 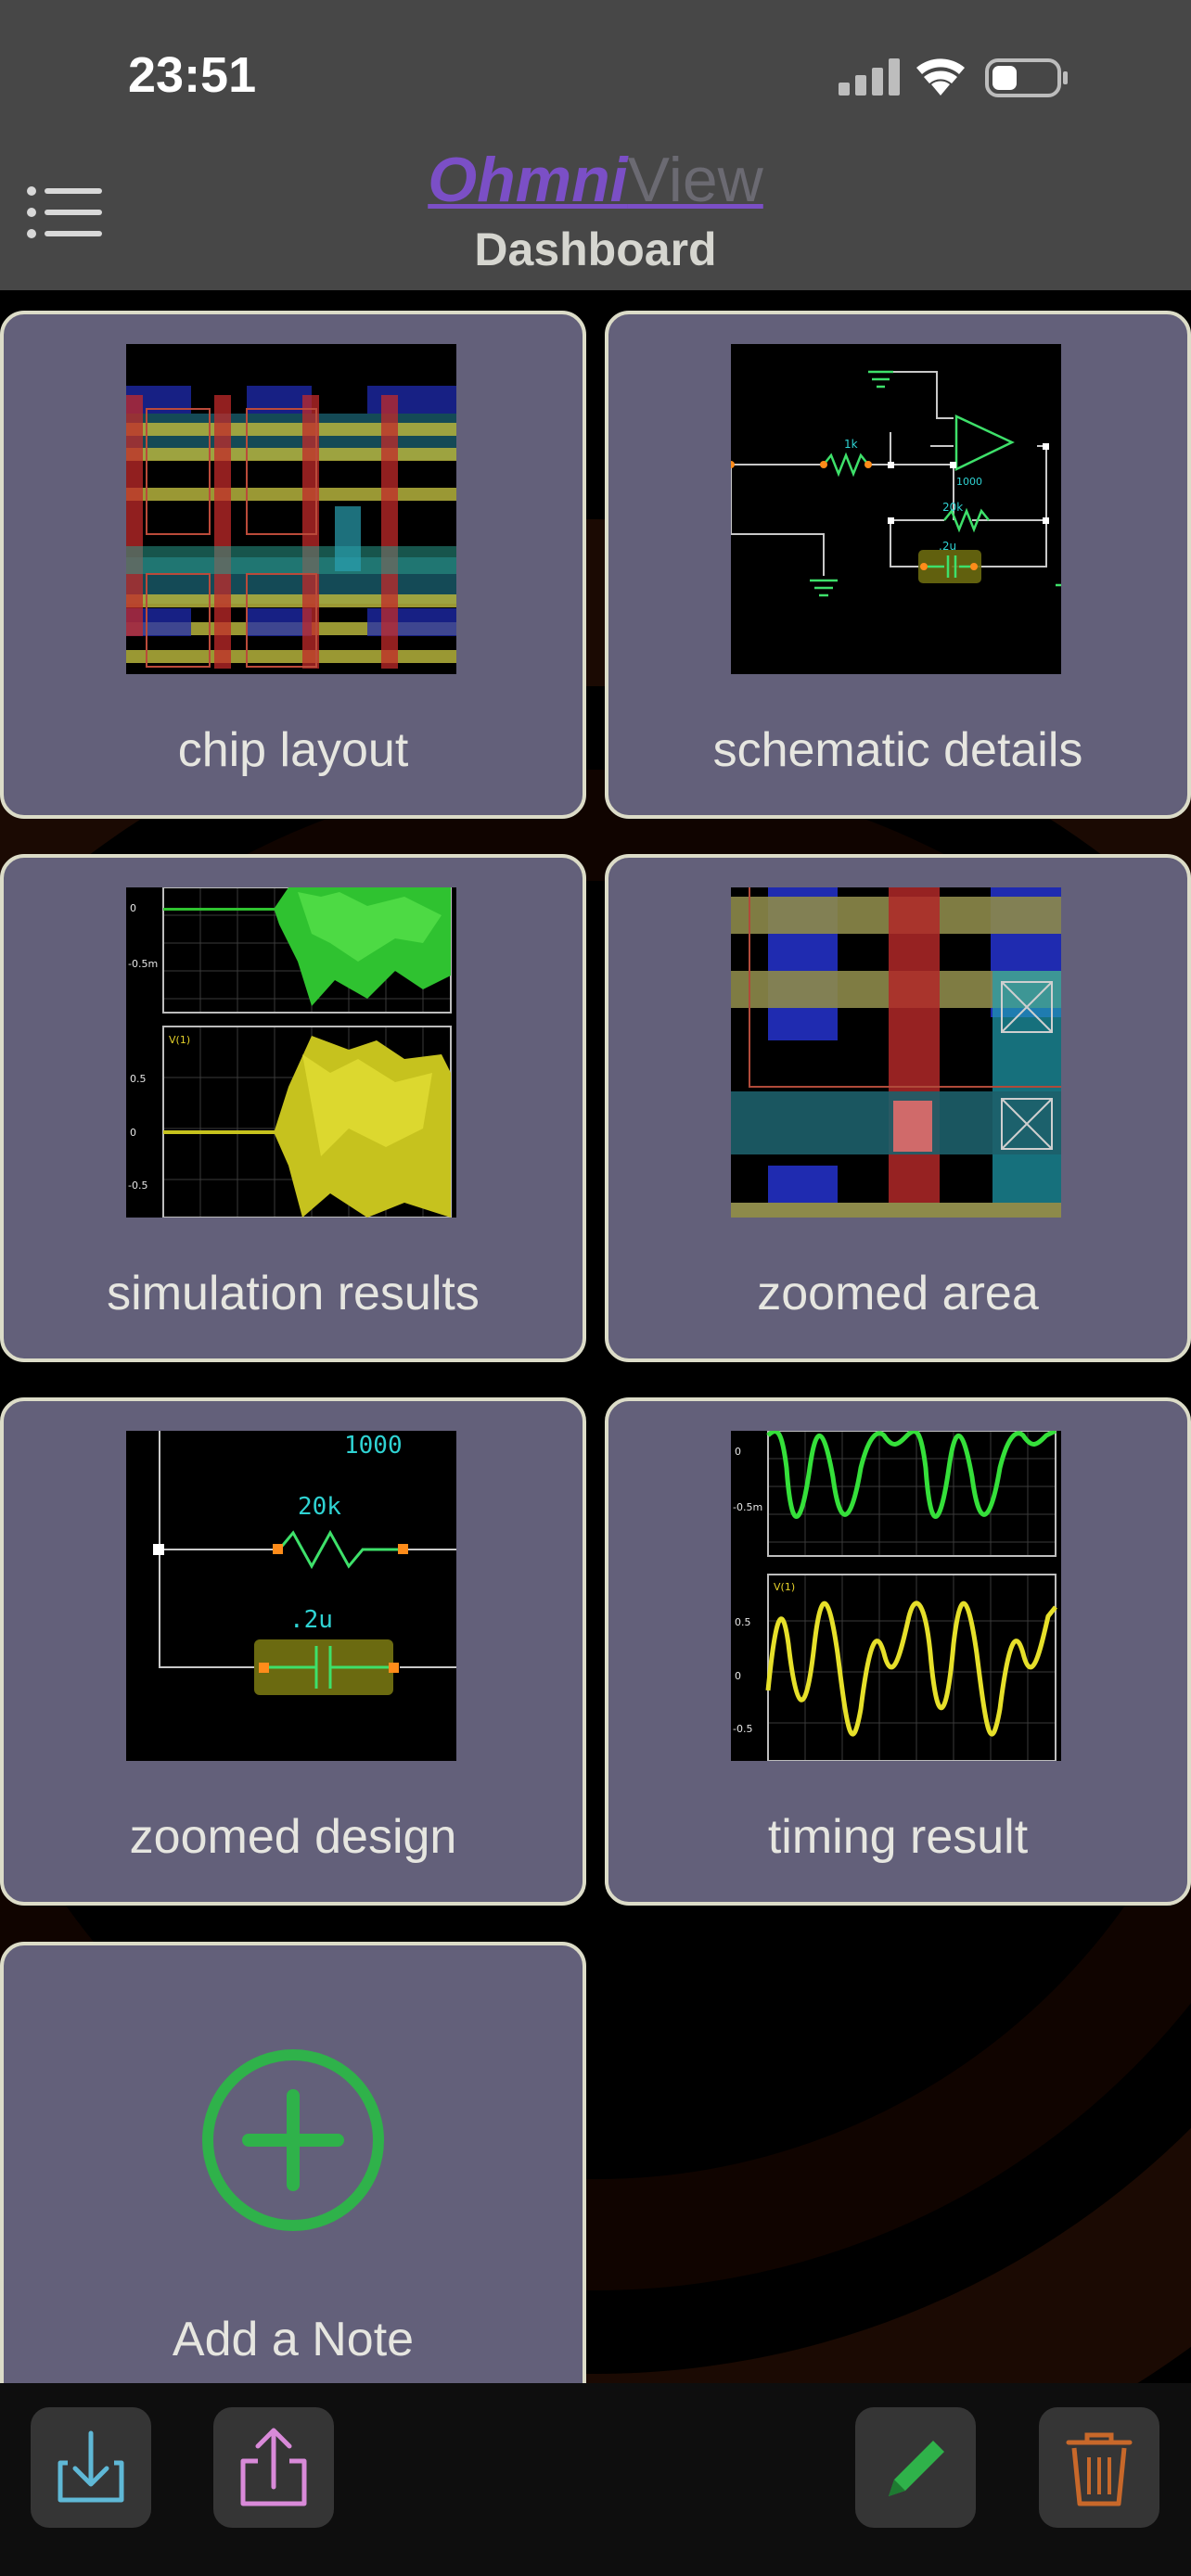 What do you see at coordinates (743, 1622) in the screenshot?
I see `timing-y05-label: 0.5` at bounding box center [743, 1622].